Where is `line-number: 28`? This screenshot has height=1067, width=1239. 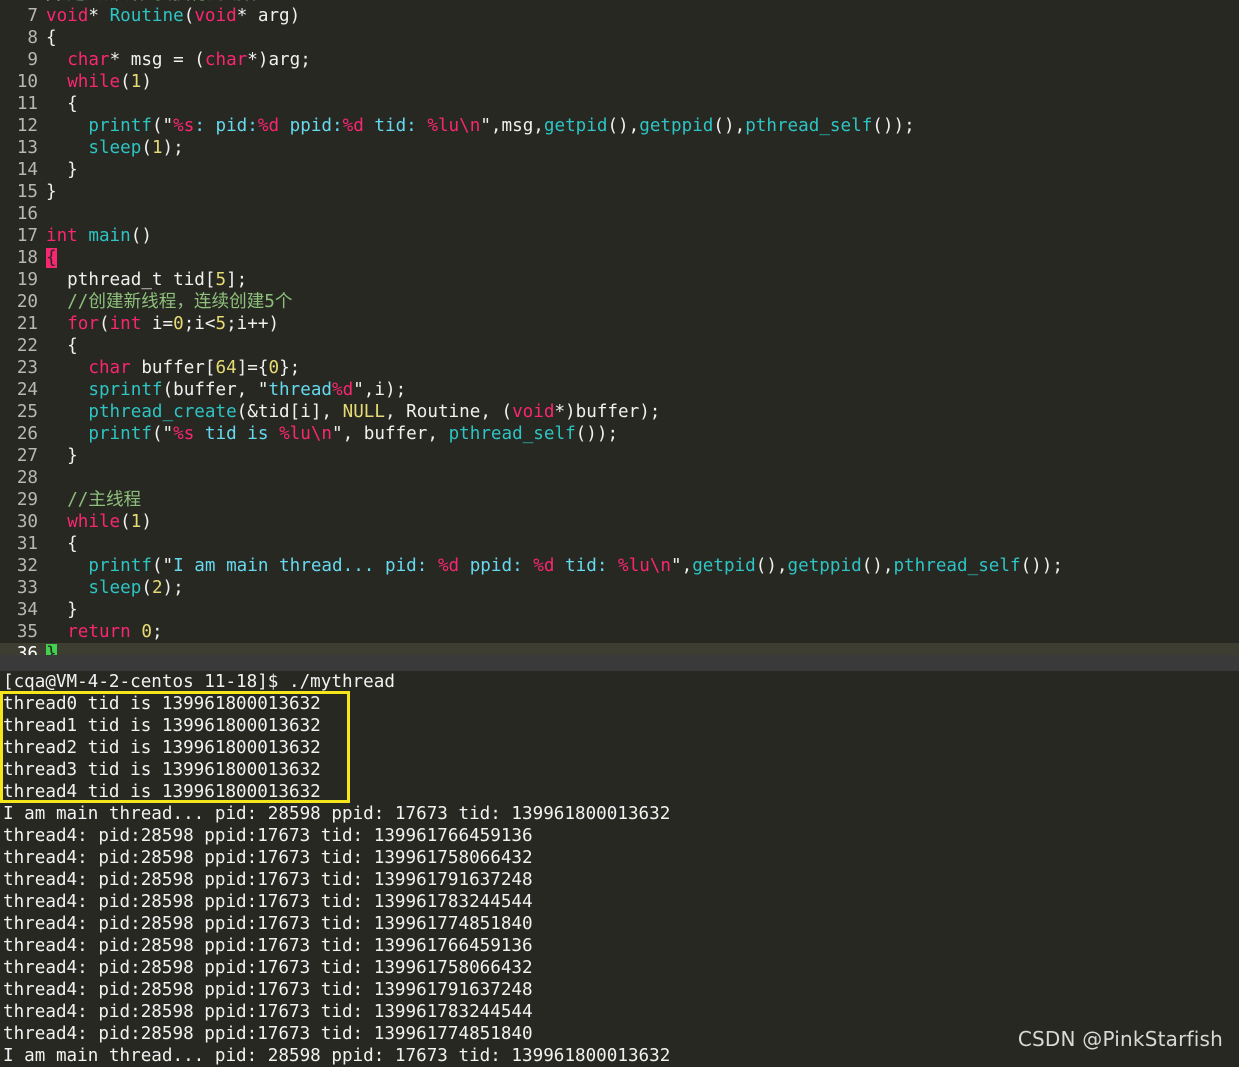
line-number: 28 is located at coordinates (27, 478).